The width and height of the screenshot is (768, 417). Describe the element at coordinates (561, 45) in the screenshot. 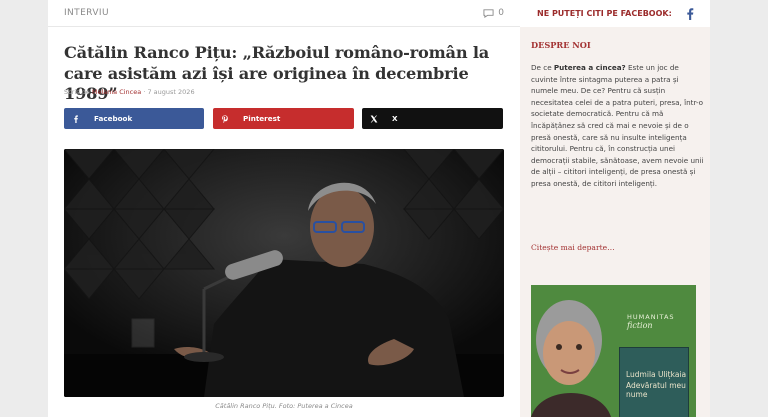

I see `about-heading: DESPRE NOI` at that location.